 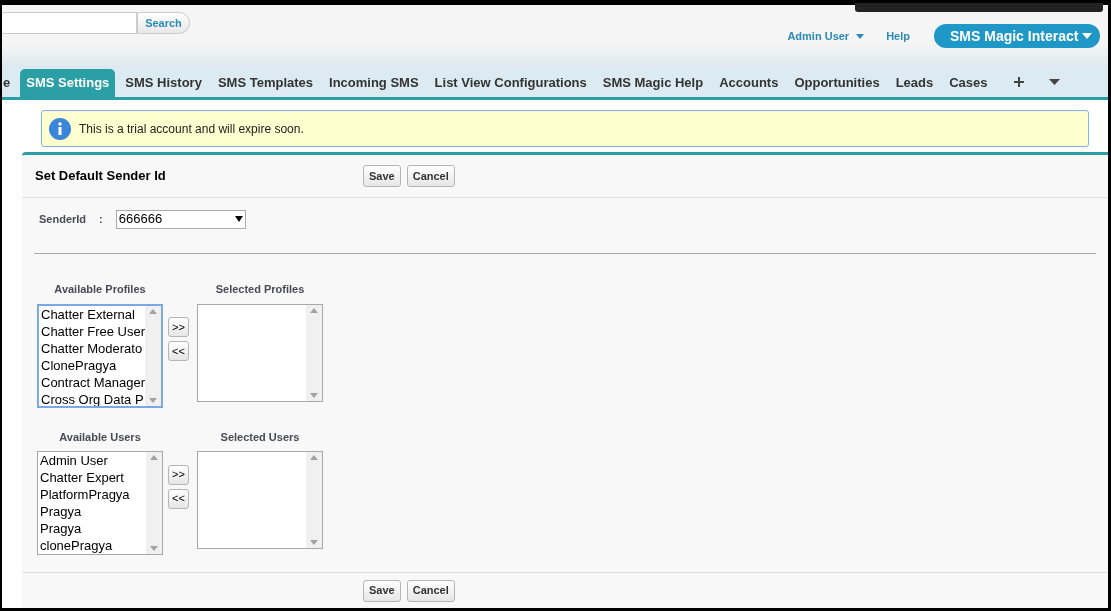 I want to click on list-option: clonePragya, so click(x=93, y=545).